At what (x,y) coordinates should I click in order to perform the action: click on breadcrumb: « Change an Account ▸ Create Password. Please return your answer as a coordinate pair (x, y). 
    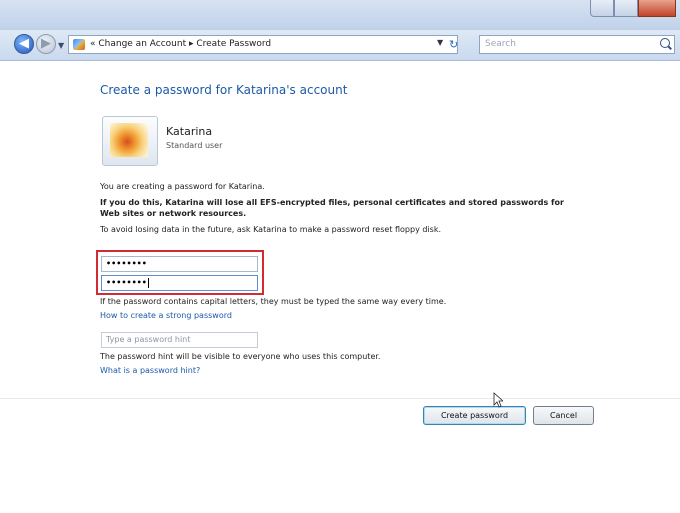
    Looking at the image, I should click on (180, 44).